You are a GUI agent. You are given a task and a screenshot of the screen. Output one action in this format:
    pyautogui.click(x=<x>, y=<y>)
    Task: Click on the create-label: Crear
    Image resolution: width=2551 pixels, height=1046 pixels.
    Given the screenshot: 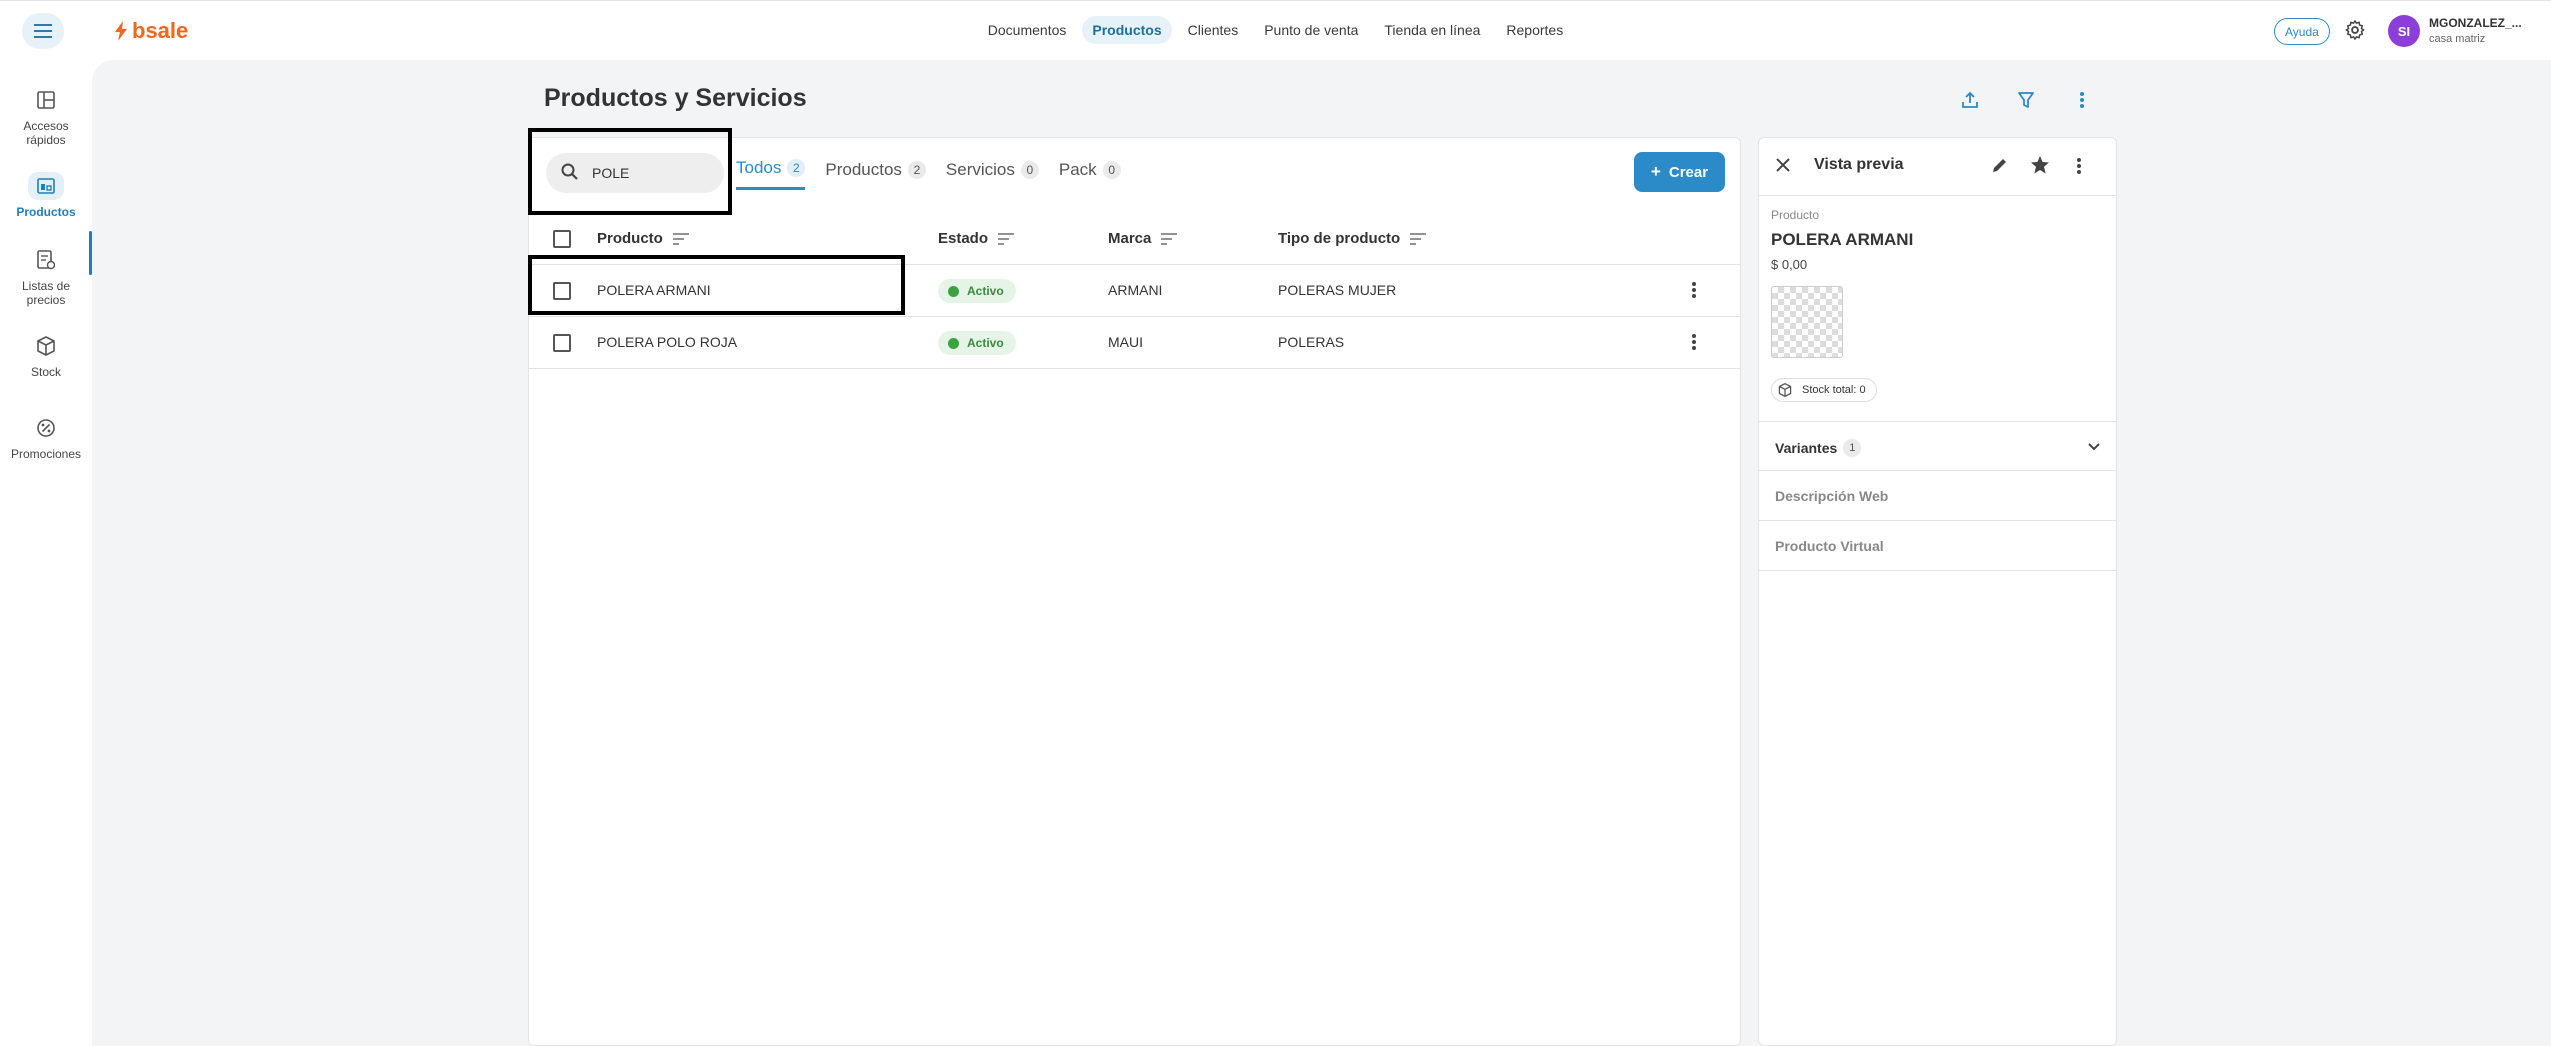 What is the action you would take?
    pyautogui.click(x=1688, y=172)
    